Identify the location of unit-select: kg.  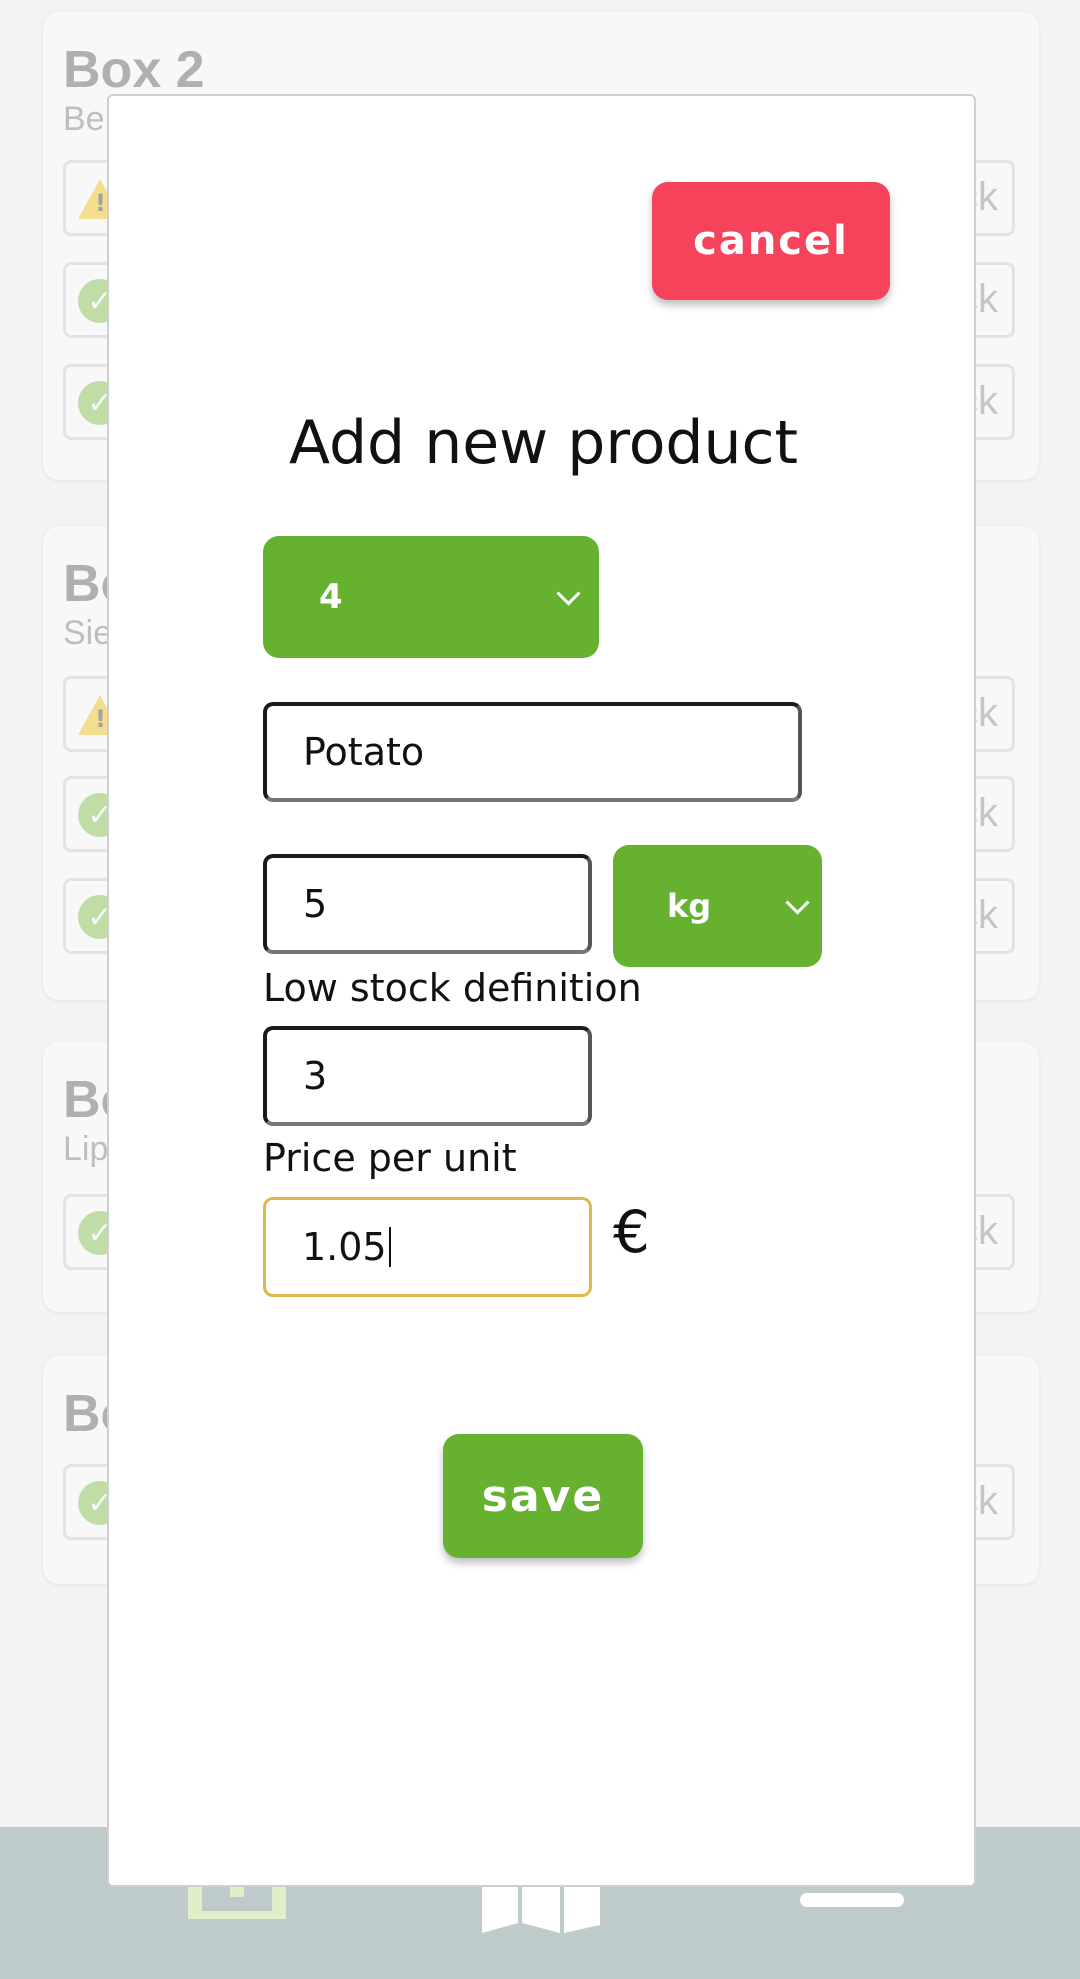
(717, 906).